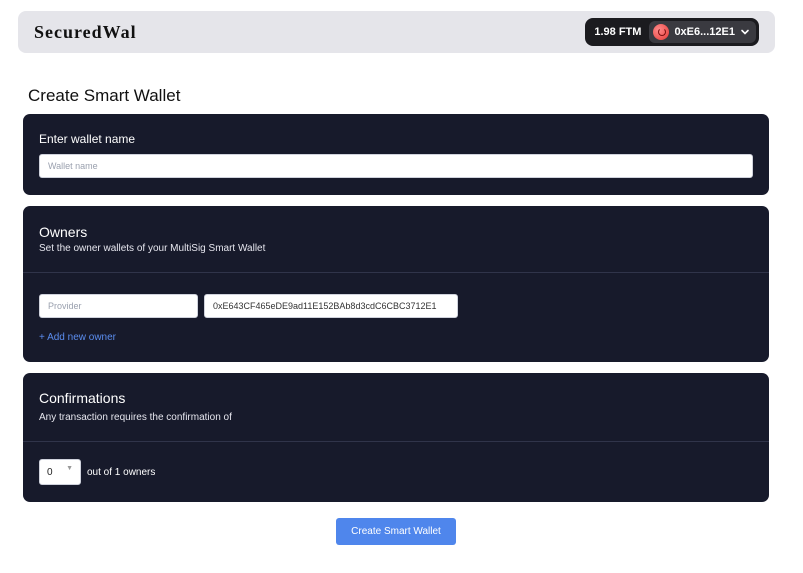 Image resolution: width=803 pixels, height=573 pixels. What do you see at coordinates (69, 468) in the screenshot?
I see `select-caret-icon: ▼` at bounding box center [69, 468].